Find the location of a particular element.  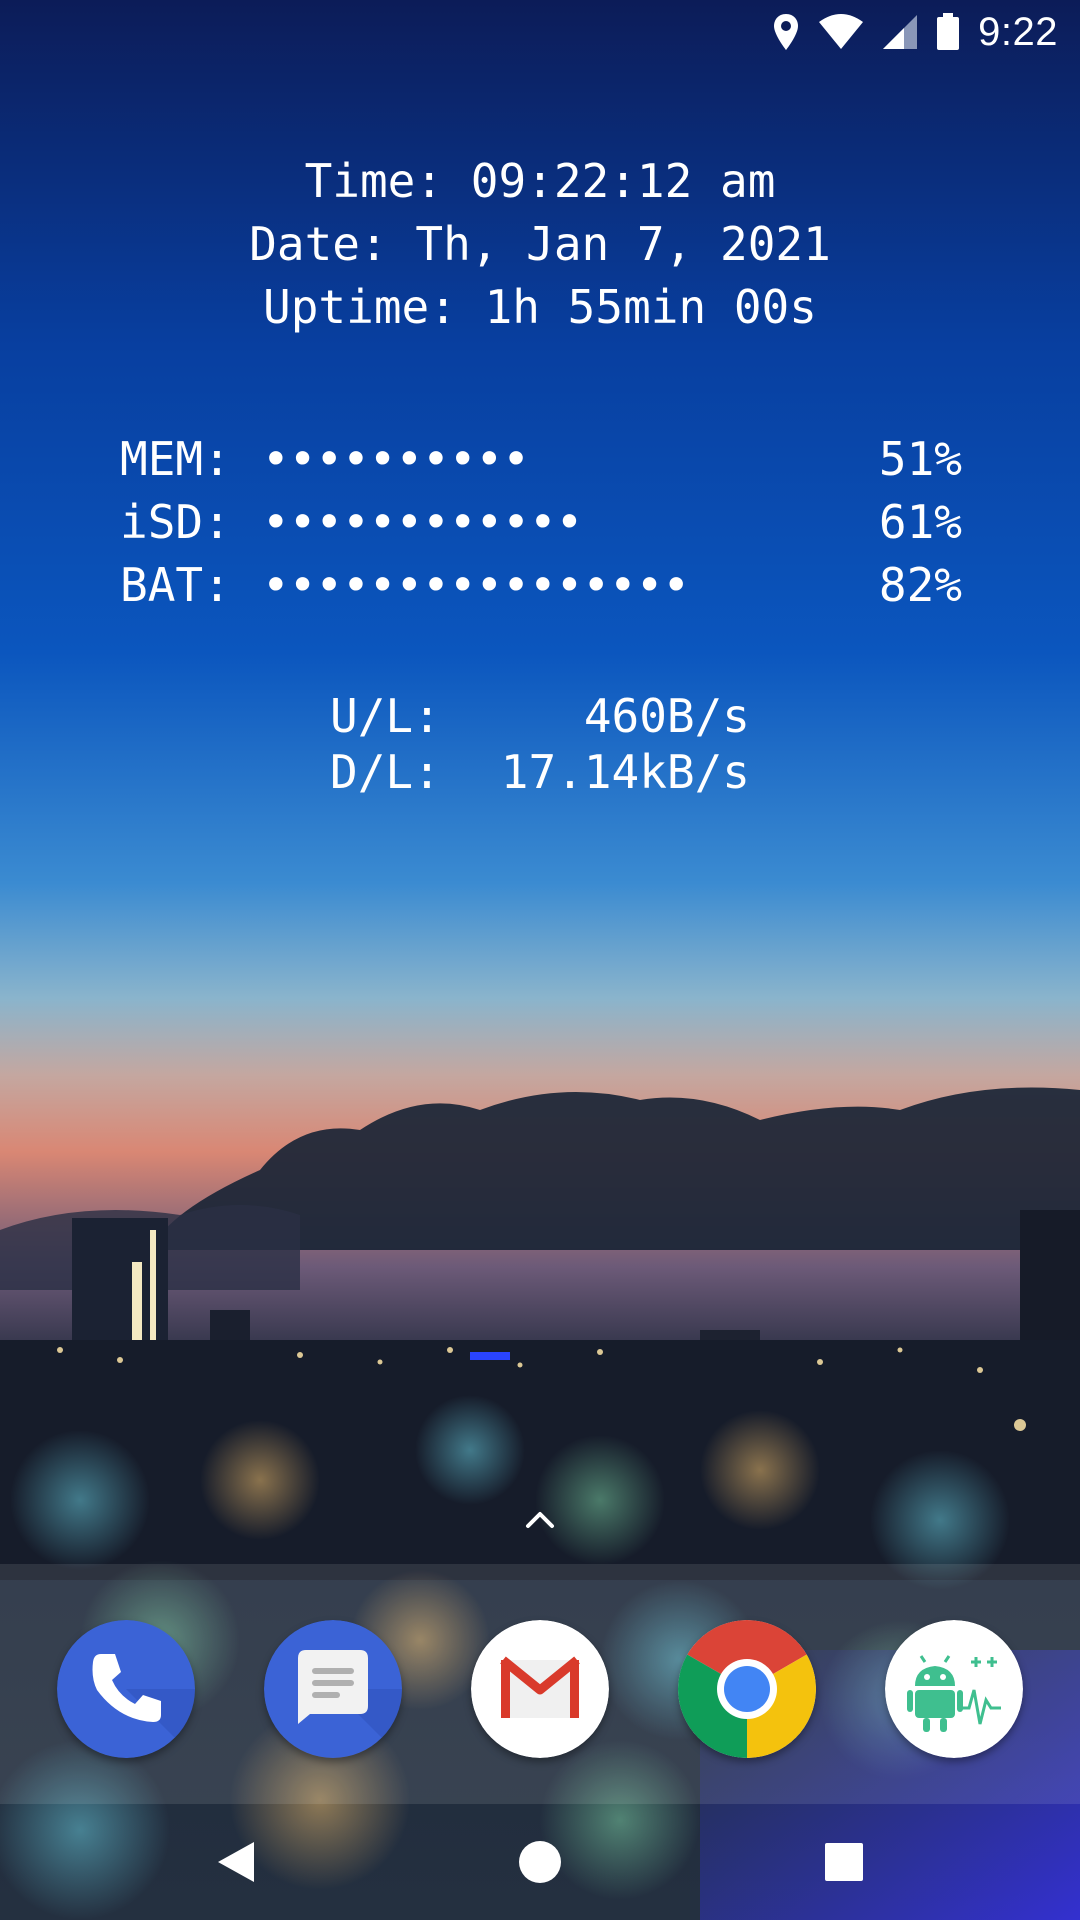

date-text: Date: Th, Jan 7, 2021 is located at coordinates (540, 244).